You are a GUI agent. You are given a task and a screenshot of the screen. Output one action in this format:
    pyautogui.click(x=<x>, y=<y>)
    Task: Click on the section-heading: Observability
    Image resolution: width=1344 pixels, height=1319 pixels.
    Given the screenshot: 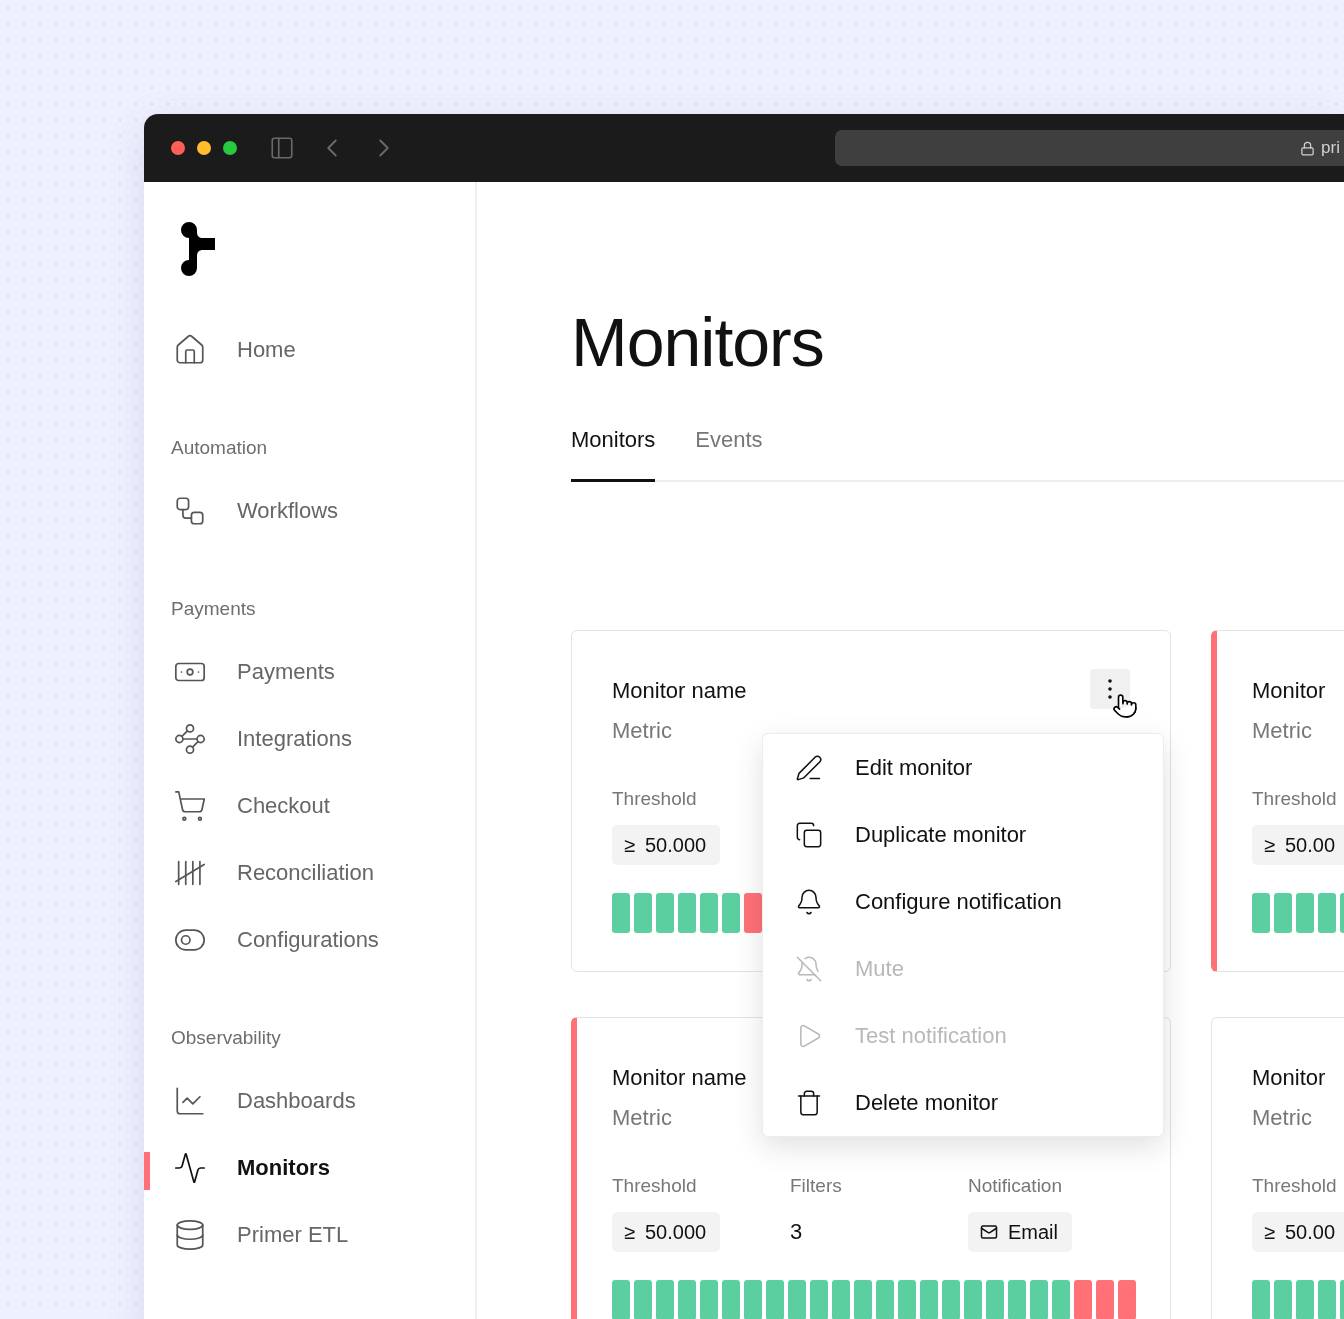 What is the action you would take?
    pyautogui.click(x=226, y=1038)
    